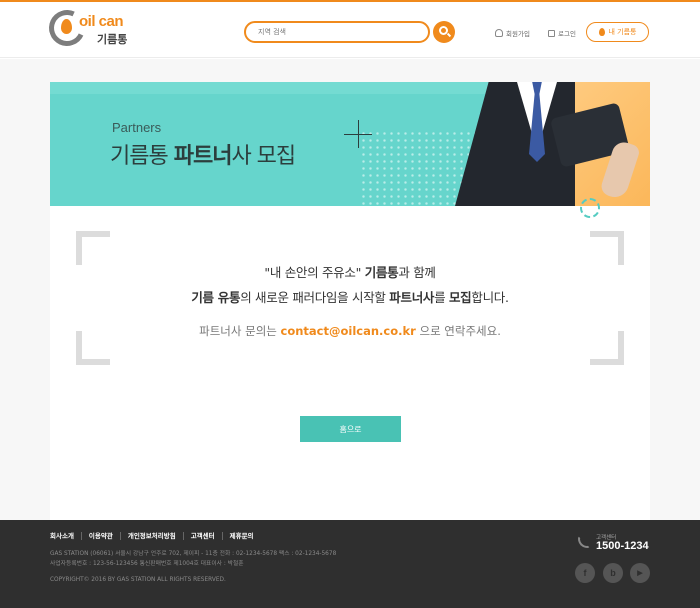 This screenshot has height=608, width=700. I want to click on search-input, so click(338, 32).